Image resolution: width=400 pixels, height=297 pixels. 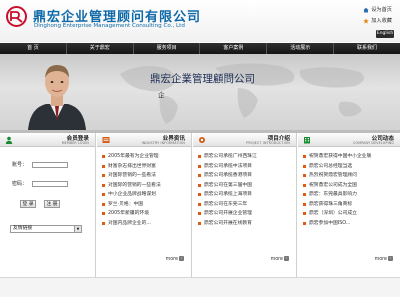 I want to click on home-icon, so click(x=366, y=9).